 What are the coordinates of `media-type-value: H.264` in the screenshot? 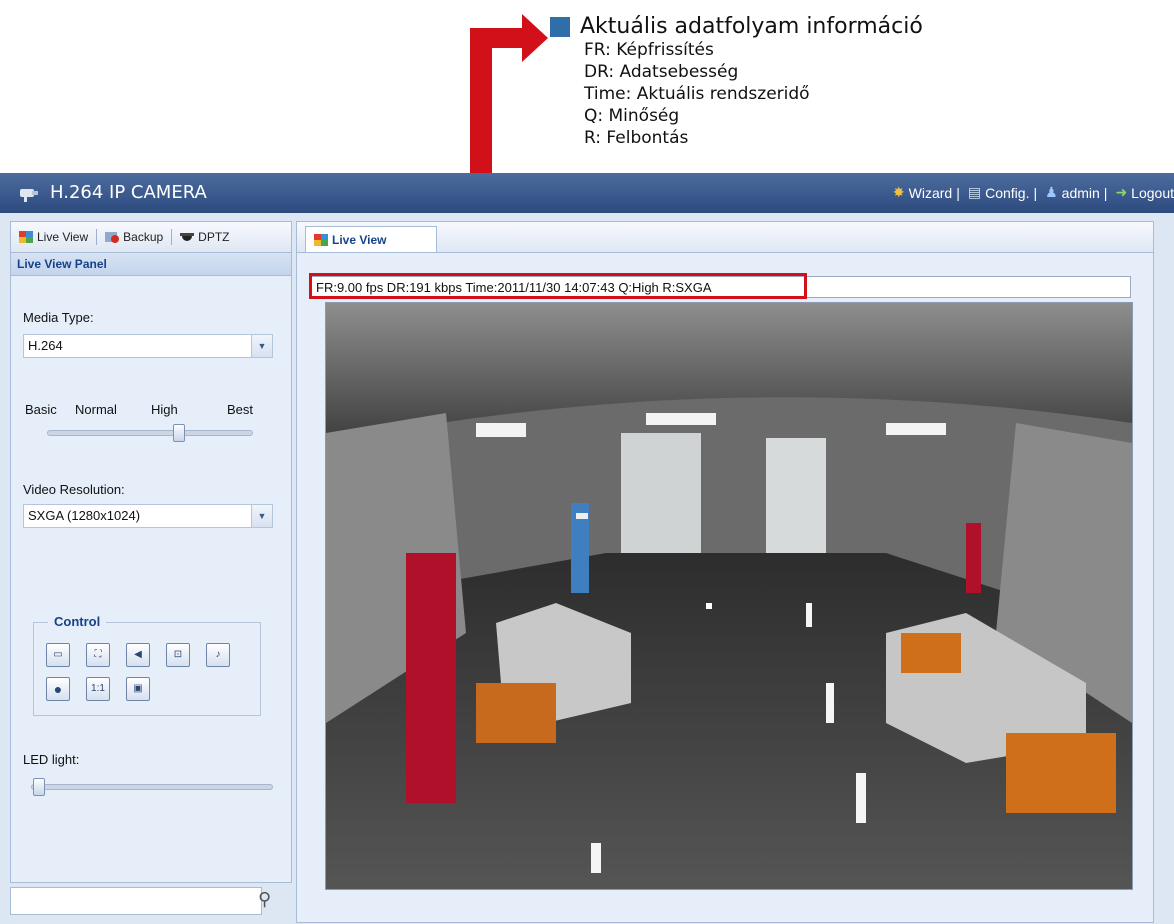 It's located at (45, 345).